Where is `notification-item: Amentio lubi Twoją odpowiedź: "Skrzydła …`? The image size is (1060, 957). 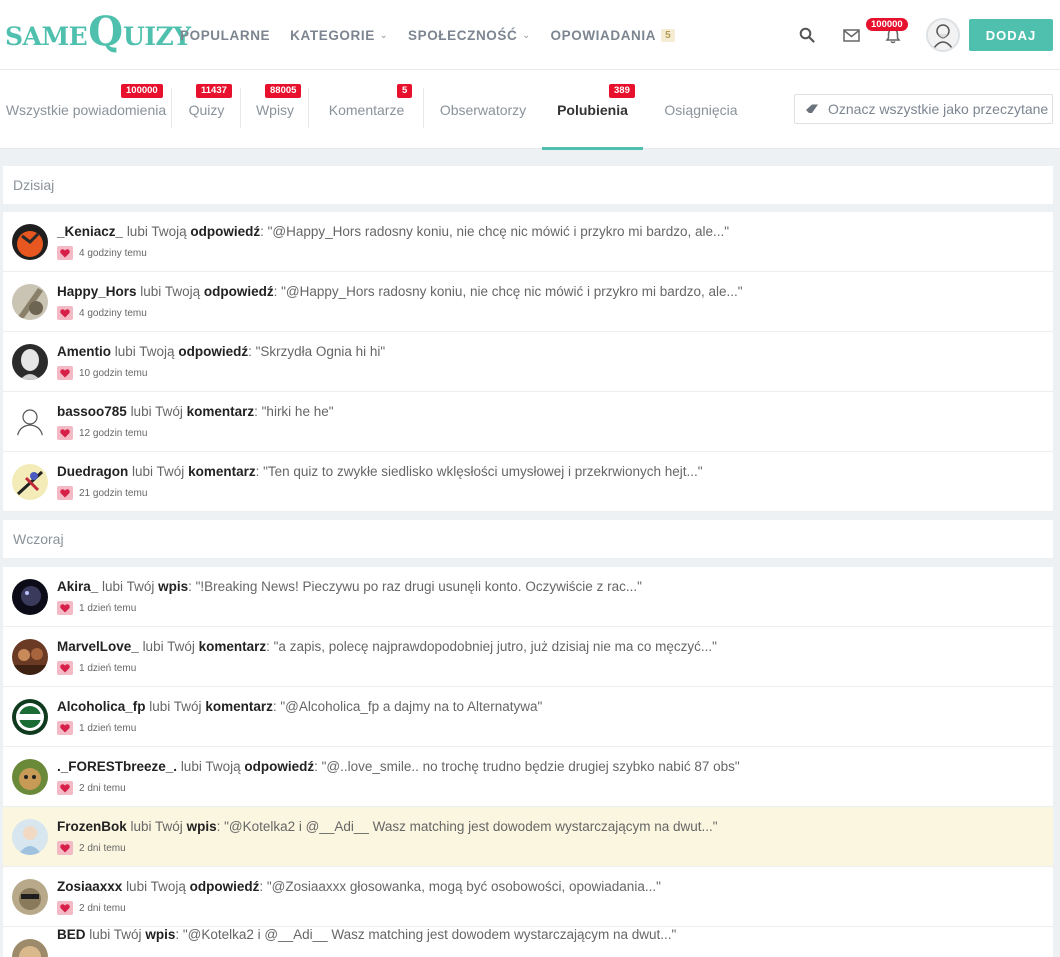
notification-item: Amentio lubi Twoją odpowiedź: "Skrzydła … is located at coordinates (528, 362).